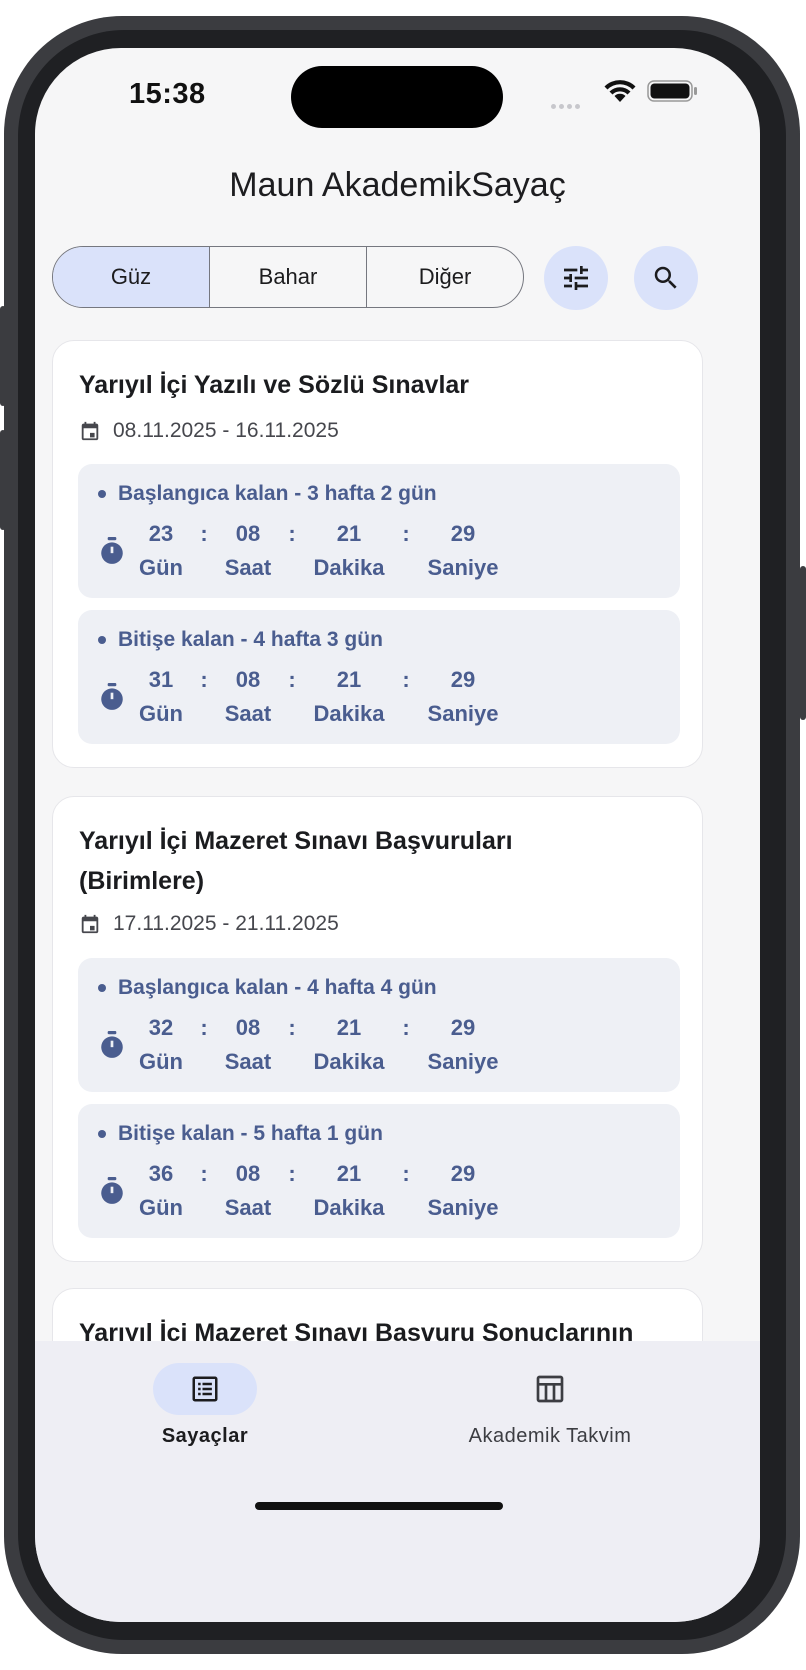 The width and height of the screenshot is (806, 1670). I want to click on nav-pill-active, so click(205, 1389).